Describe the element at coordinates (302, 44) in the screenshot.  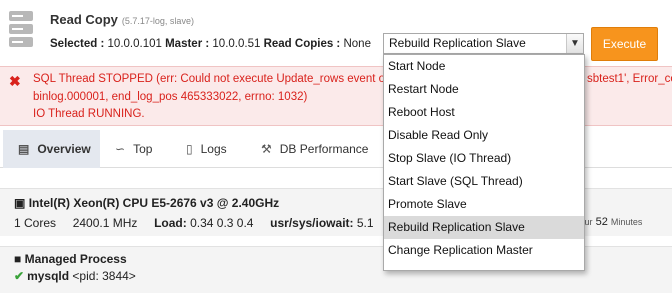
I see `read-copies-label: Read Copies :` at that location.